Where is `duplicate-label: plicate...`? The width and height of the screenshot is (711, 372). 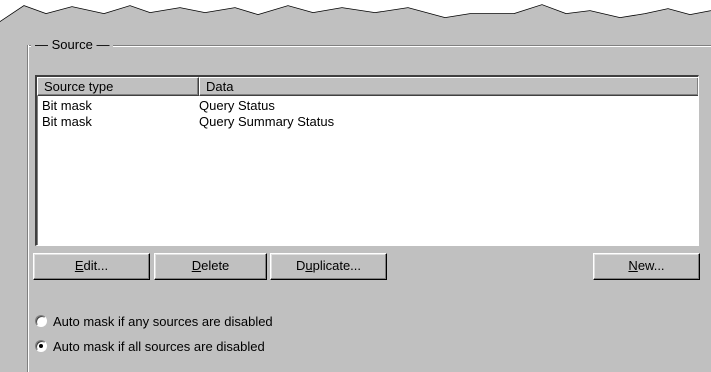
duplicate-label: plicate... is located at coordinates (337, 265).